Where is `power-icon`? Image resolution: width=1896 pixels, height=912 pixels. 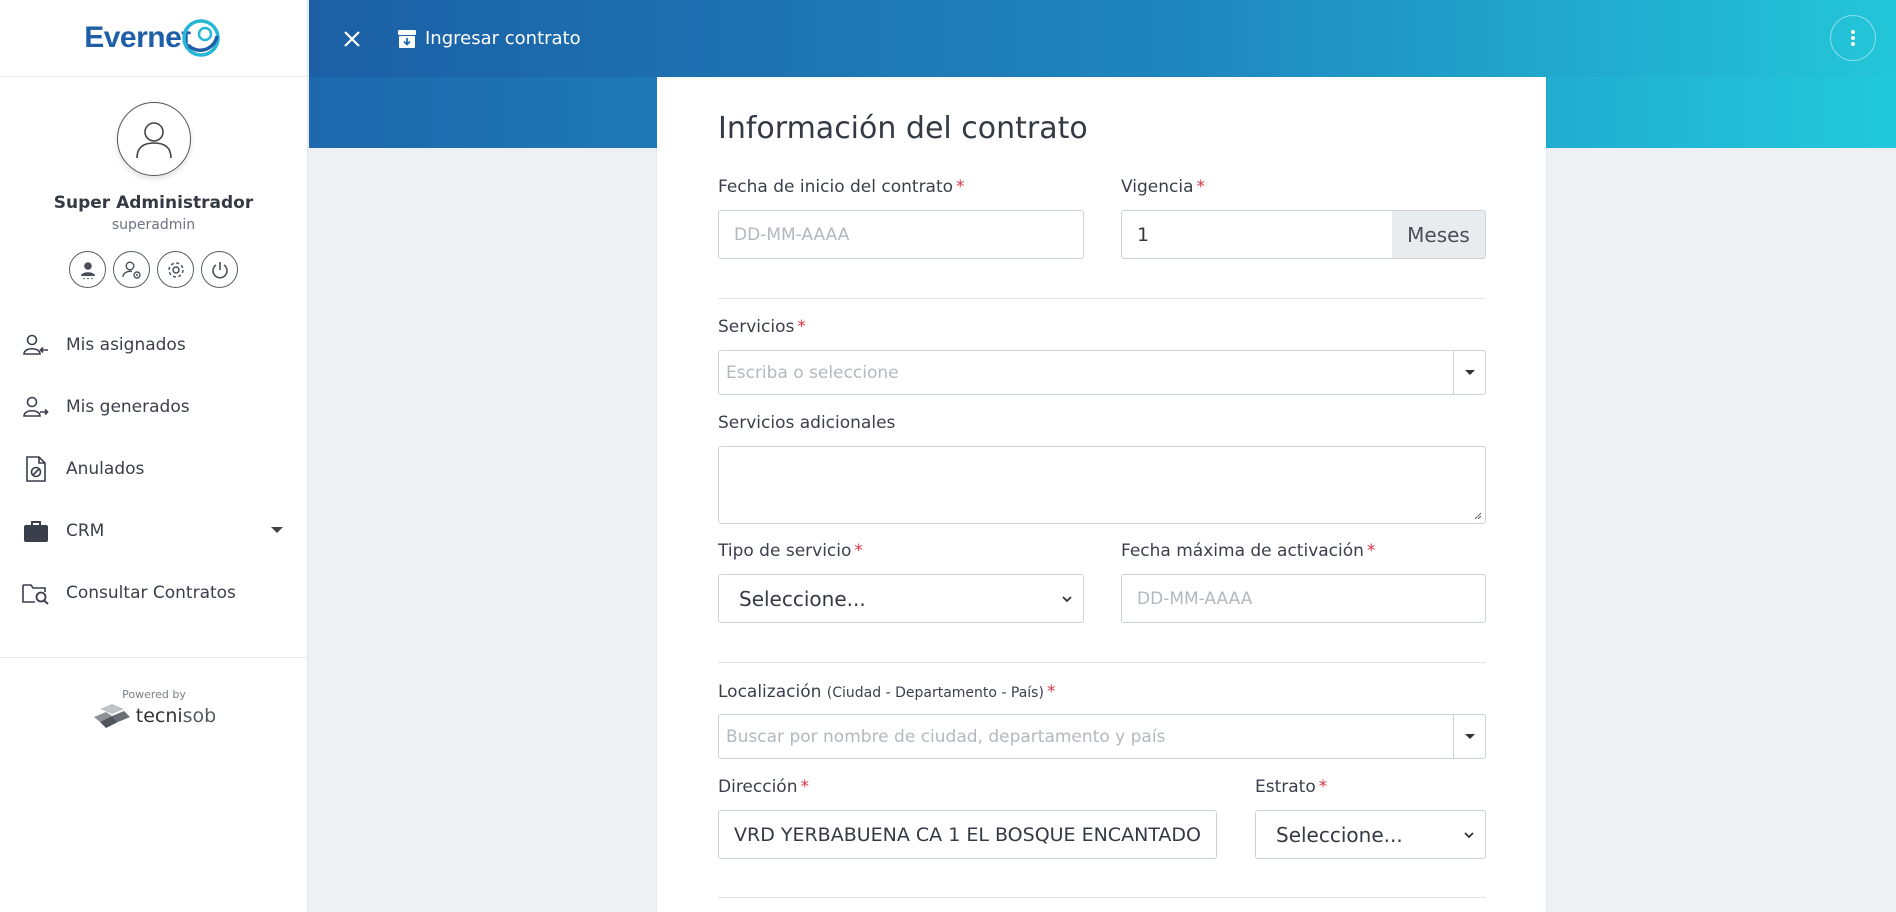 power-icon is located at coordinates (219, 269).